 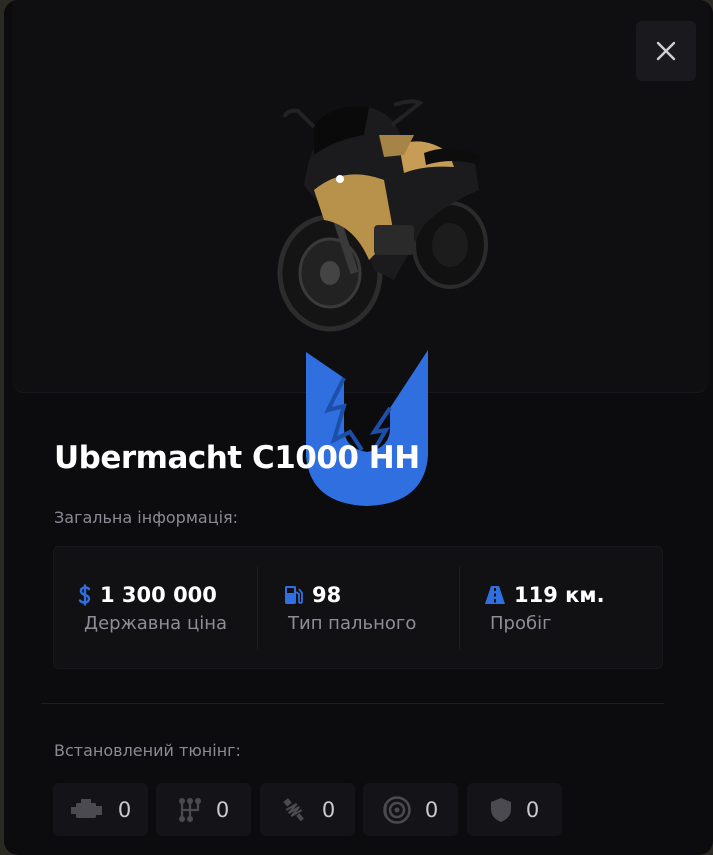 What do you see at coordinates (495, 595) in the screenshot?
I see `road-icon` at bounding box center [495, 595].